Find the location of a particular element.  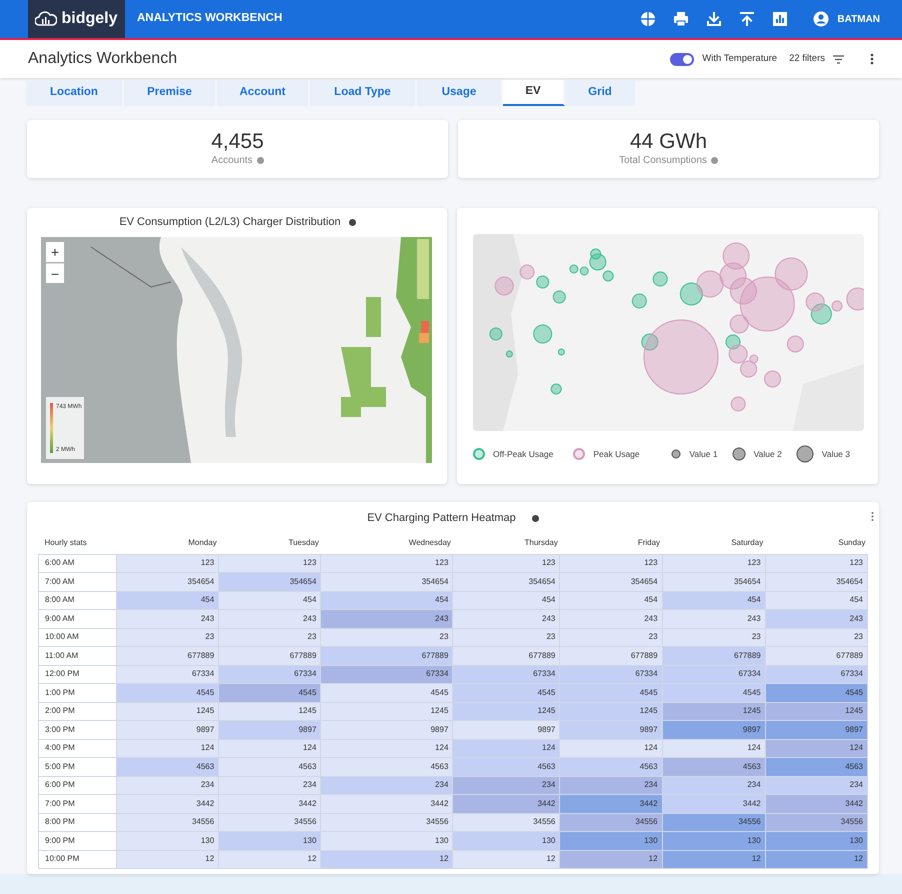

filter-icon is located at coordinates (838, 59).